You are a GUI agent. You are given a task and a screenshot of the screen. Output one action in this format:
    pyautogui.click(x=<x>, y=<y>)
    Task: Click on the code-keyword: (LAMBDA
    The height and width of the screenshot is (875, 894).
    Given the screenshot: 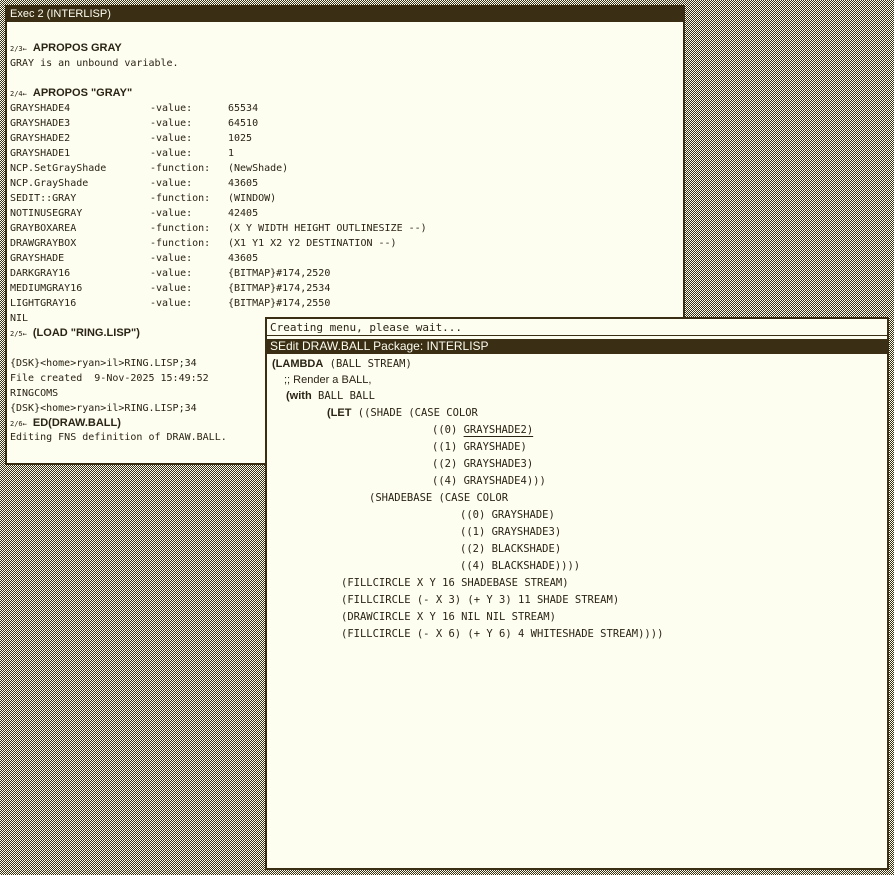 What is the action you would take?
    pyautogui.click(x=298, y=364)
    